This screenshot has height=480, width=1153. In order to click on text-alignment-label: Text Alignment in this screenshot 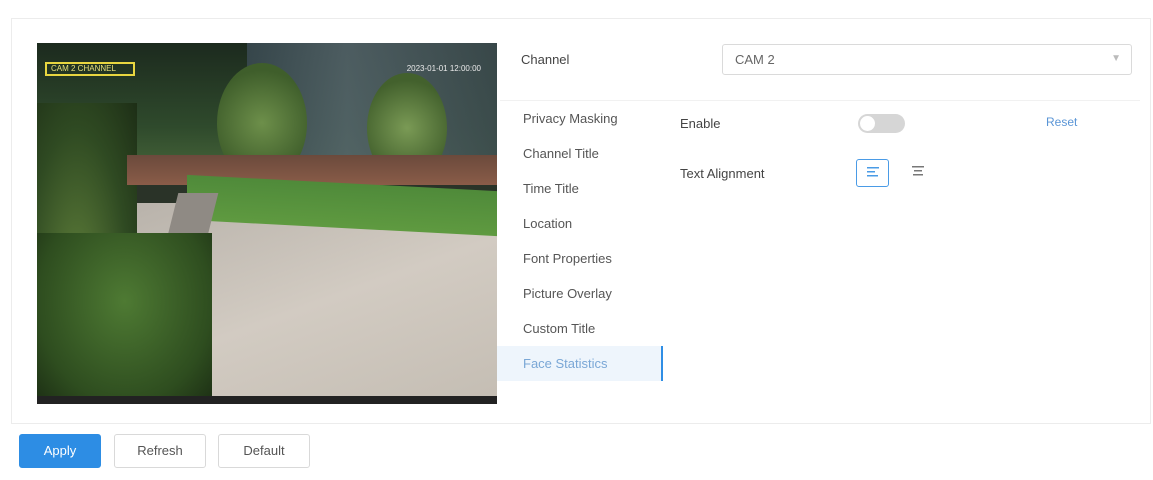, I will do `click(722, 173)`.